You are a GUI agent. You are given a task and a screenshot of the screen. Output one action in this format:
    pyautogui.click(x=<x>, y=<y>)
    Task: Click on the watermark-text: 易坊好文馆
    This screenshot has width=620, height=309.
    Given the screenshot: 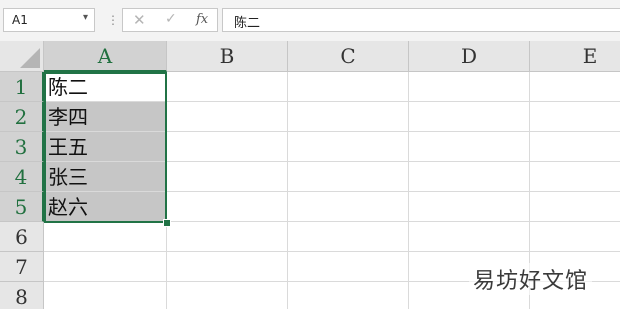 What is the action you would take?
    pyautogui.click(x=530, y=279)
    